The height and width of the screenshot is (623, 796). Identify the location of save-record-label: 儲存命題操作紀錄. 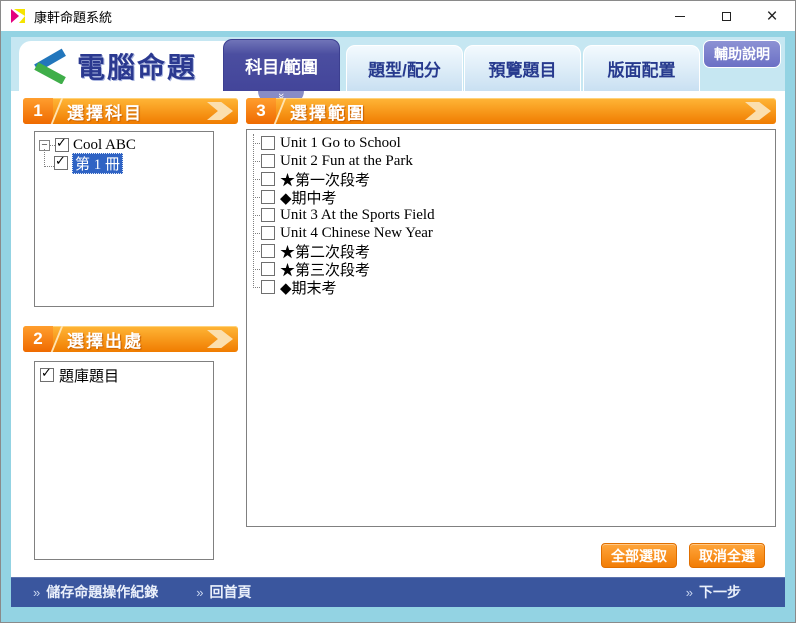
(102, 592).